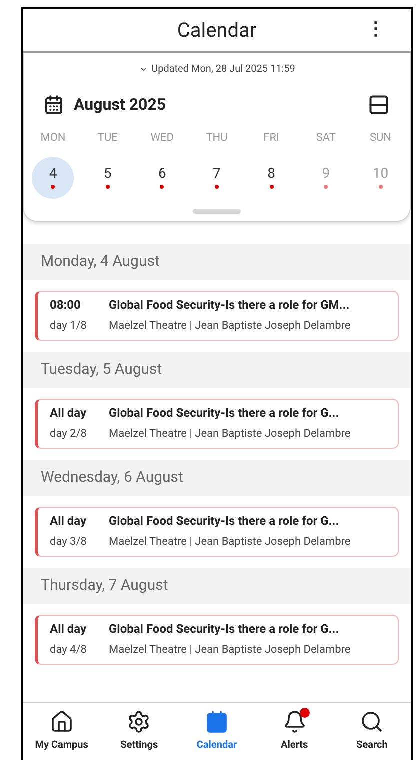 The width and height of the screenshot is (418, 760). I want to click on day-heading: Tuesday, 5 August, so click(217, 370).